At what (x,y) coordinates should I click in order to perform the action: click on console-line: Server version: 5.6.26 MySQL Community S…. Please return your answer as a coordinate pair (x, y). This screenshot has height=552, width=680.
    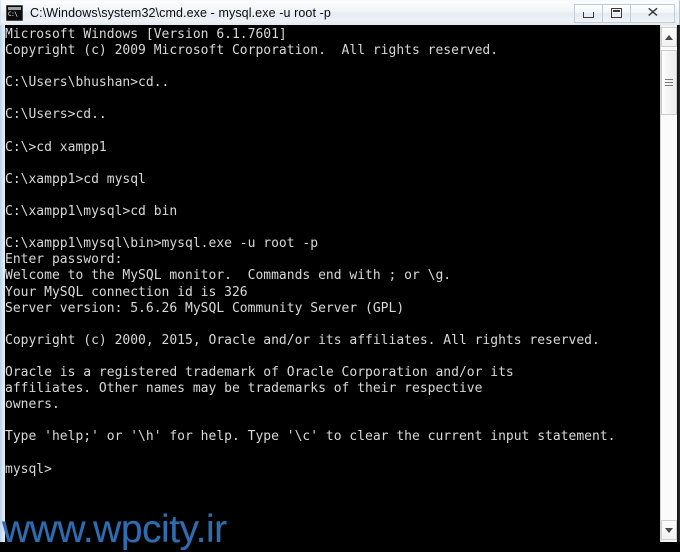
    Looking at the image, I should click on (205, 308).